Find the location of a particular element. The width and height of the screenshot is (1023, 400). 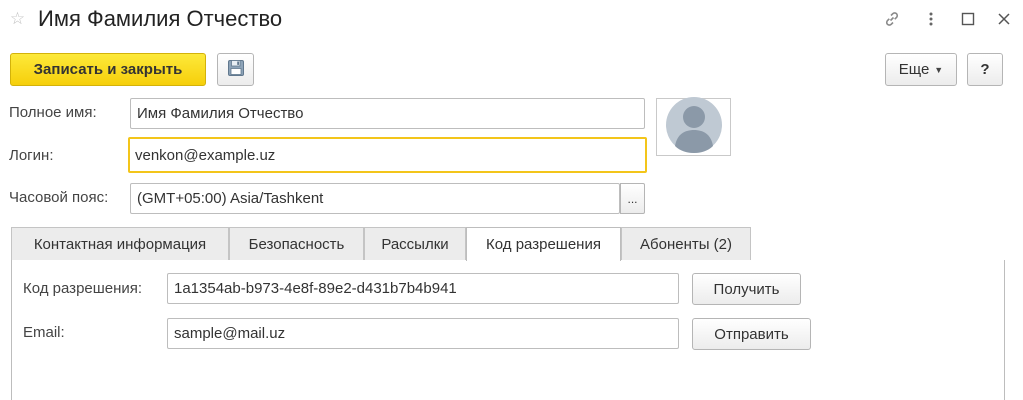

favorite-star-icon: ☆ is located at coordinates (17, 18).